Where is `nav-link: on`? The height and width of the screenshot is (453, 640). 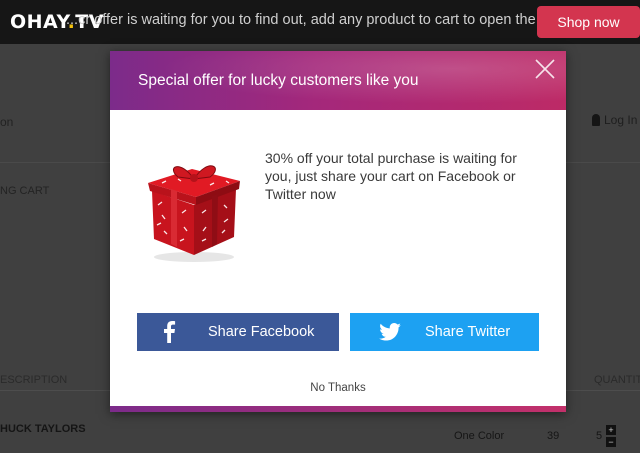 nav-link: on is located at coordinates (6, 122).